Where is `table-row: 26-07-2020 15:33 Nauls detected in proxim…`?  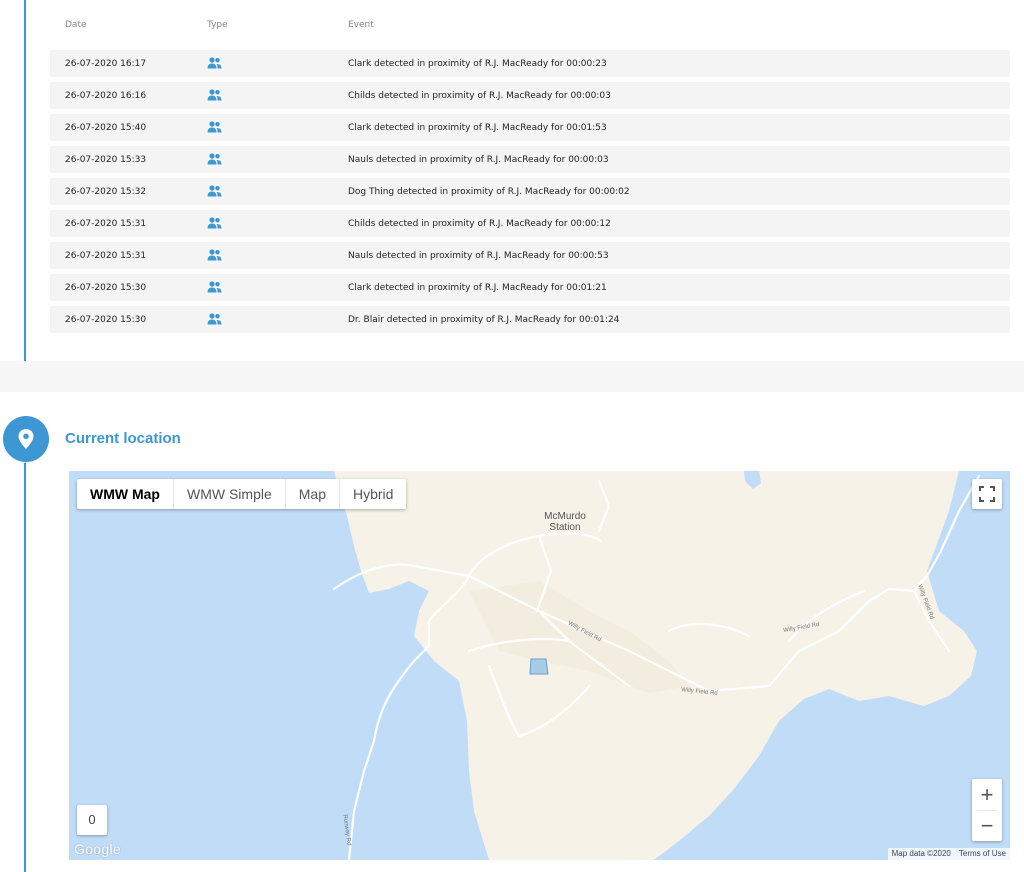 table-row: 26-07-2020 15:33 Nauls detected in proxim… is located at coordinates (530, 159).